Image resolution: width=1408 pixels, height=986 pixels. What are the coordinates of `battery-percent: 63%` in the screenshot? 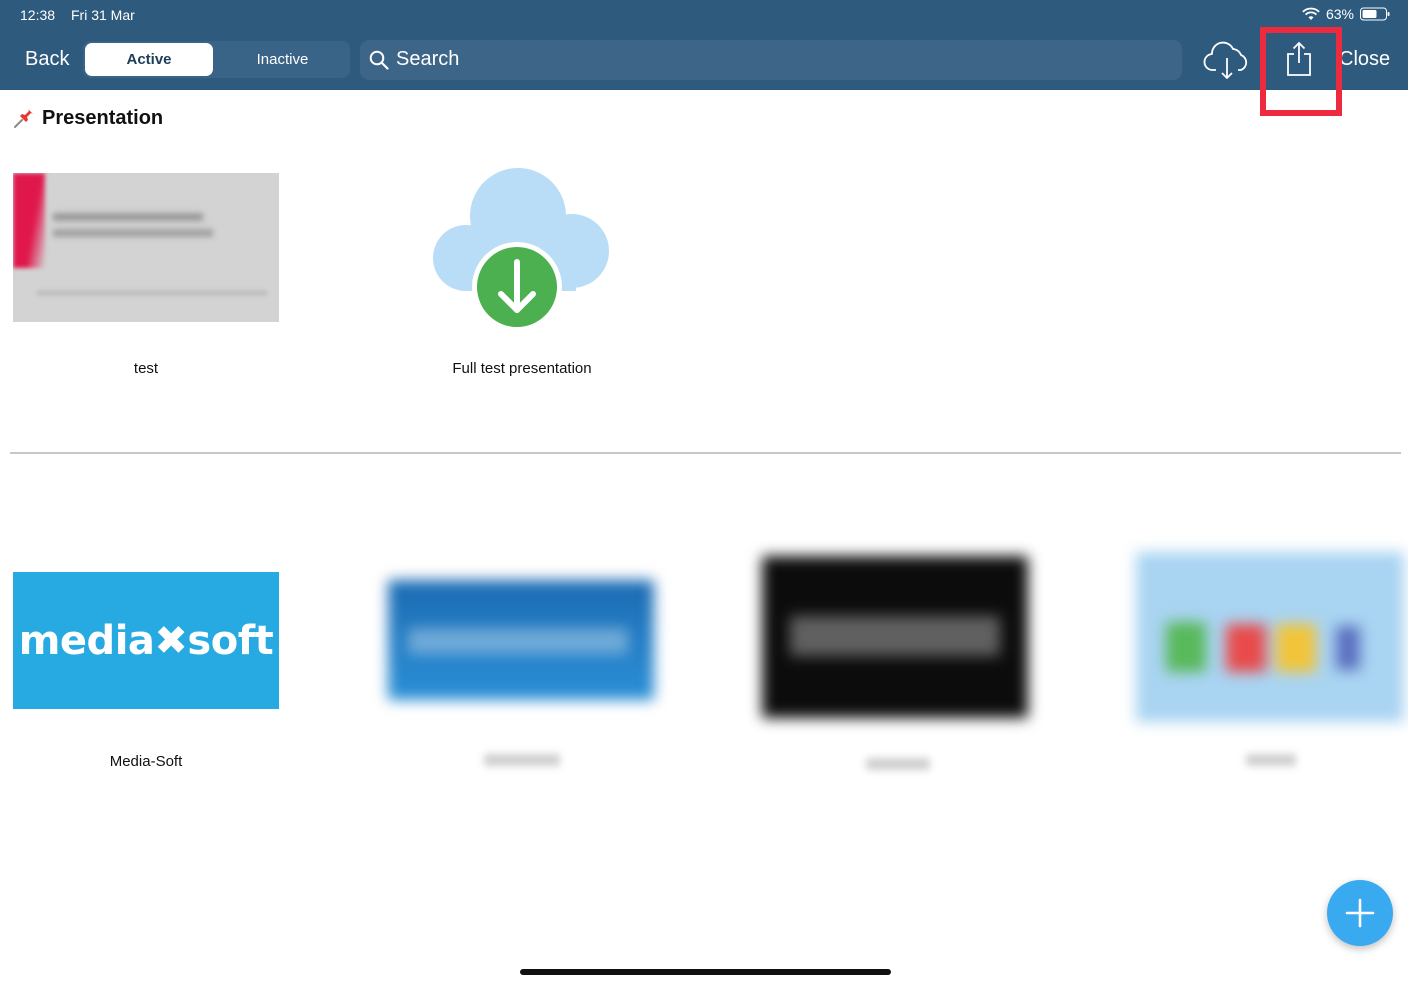 It's located at (1339, 14).